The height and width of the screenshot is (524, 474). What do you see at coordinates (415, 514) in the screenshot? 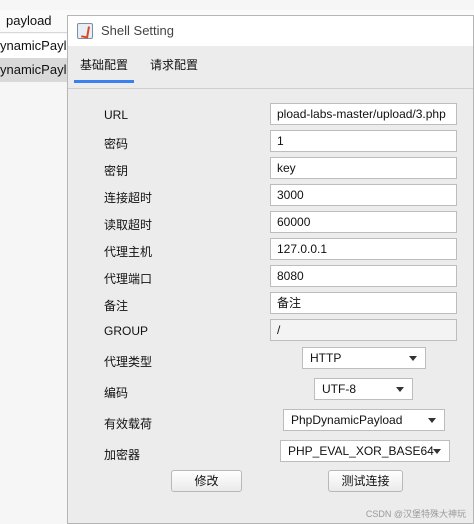
I see `watermark: CSDN @汉堡特殊大神玩` at bounding box center [415, 514].